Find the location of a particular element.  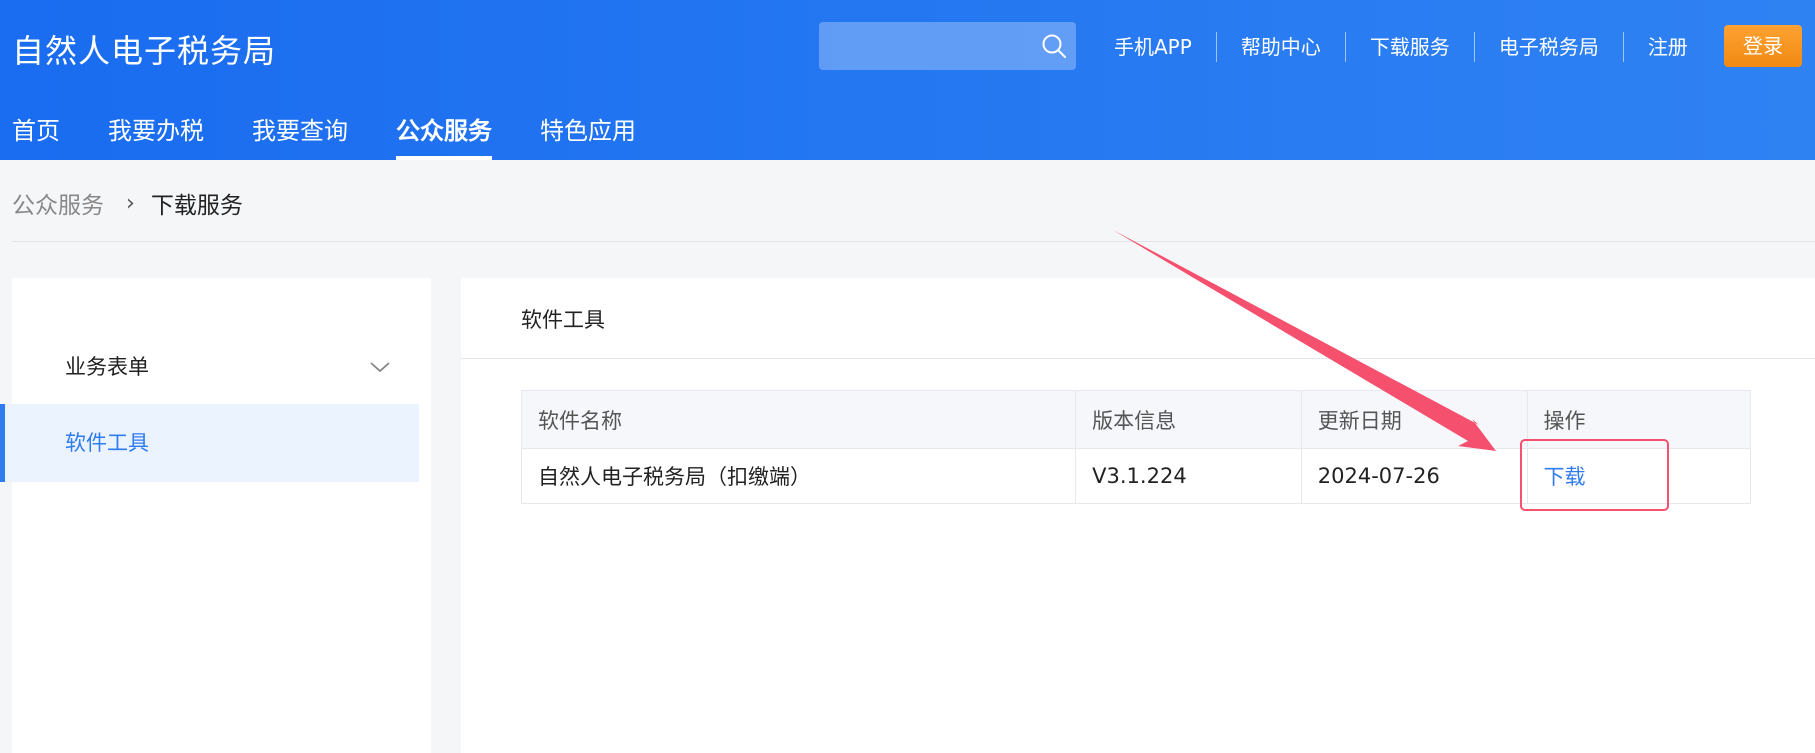

search-icon is located at coordinates (1054, 46).